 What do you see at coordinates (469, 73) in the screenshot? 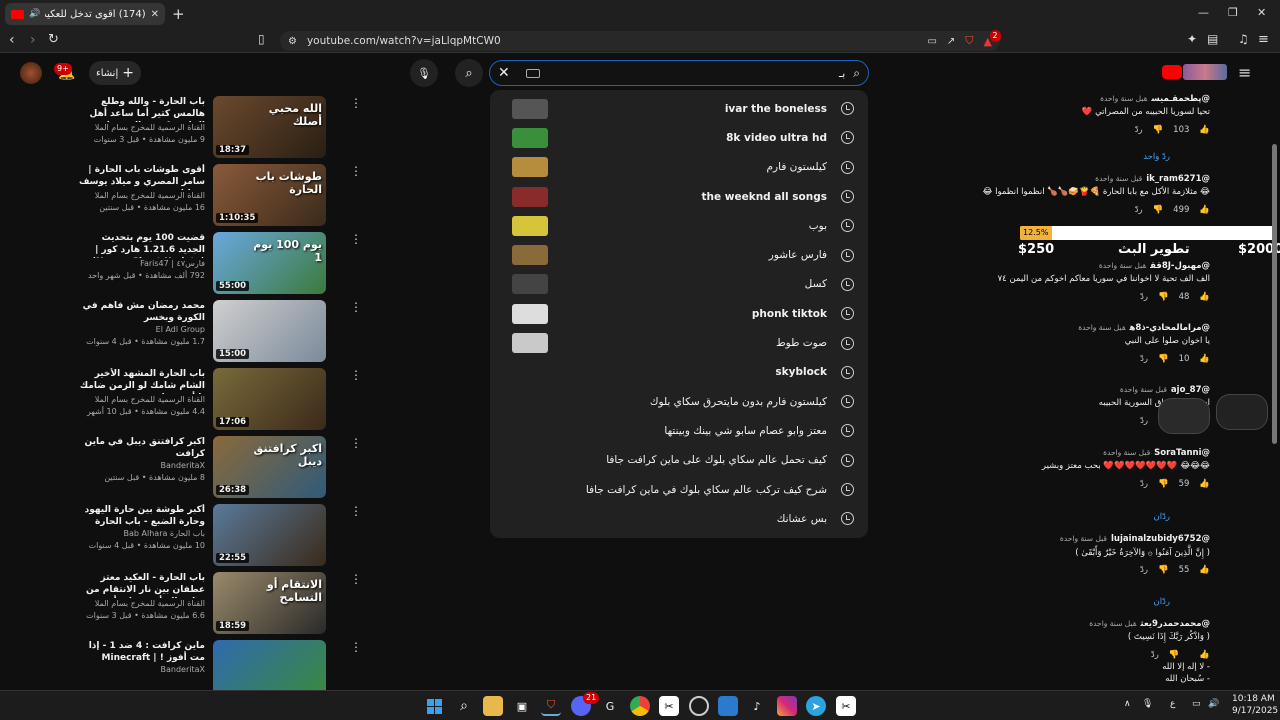
I see `search-button: ⌕` at bounding box center [469, 73].